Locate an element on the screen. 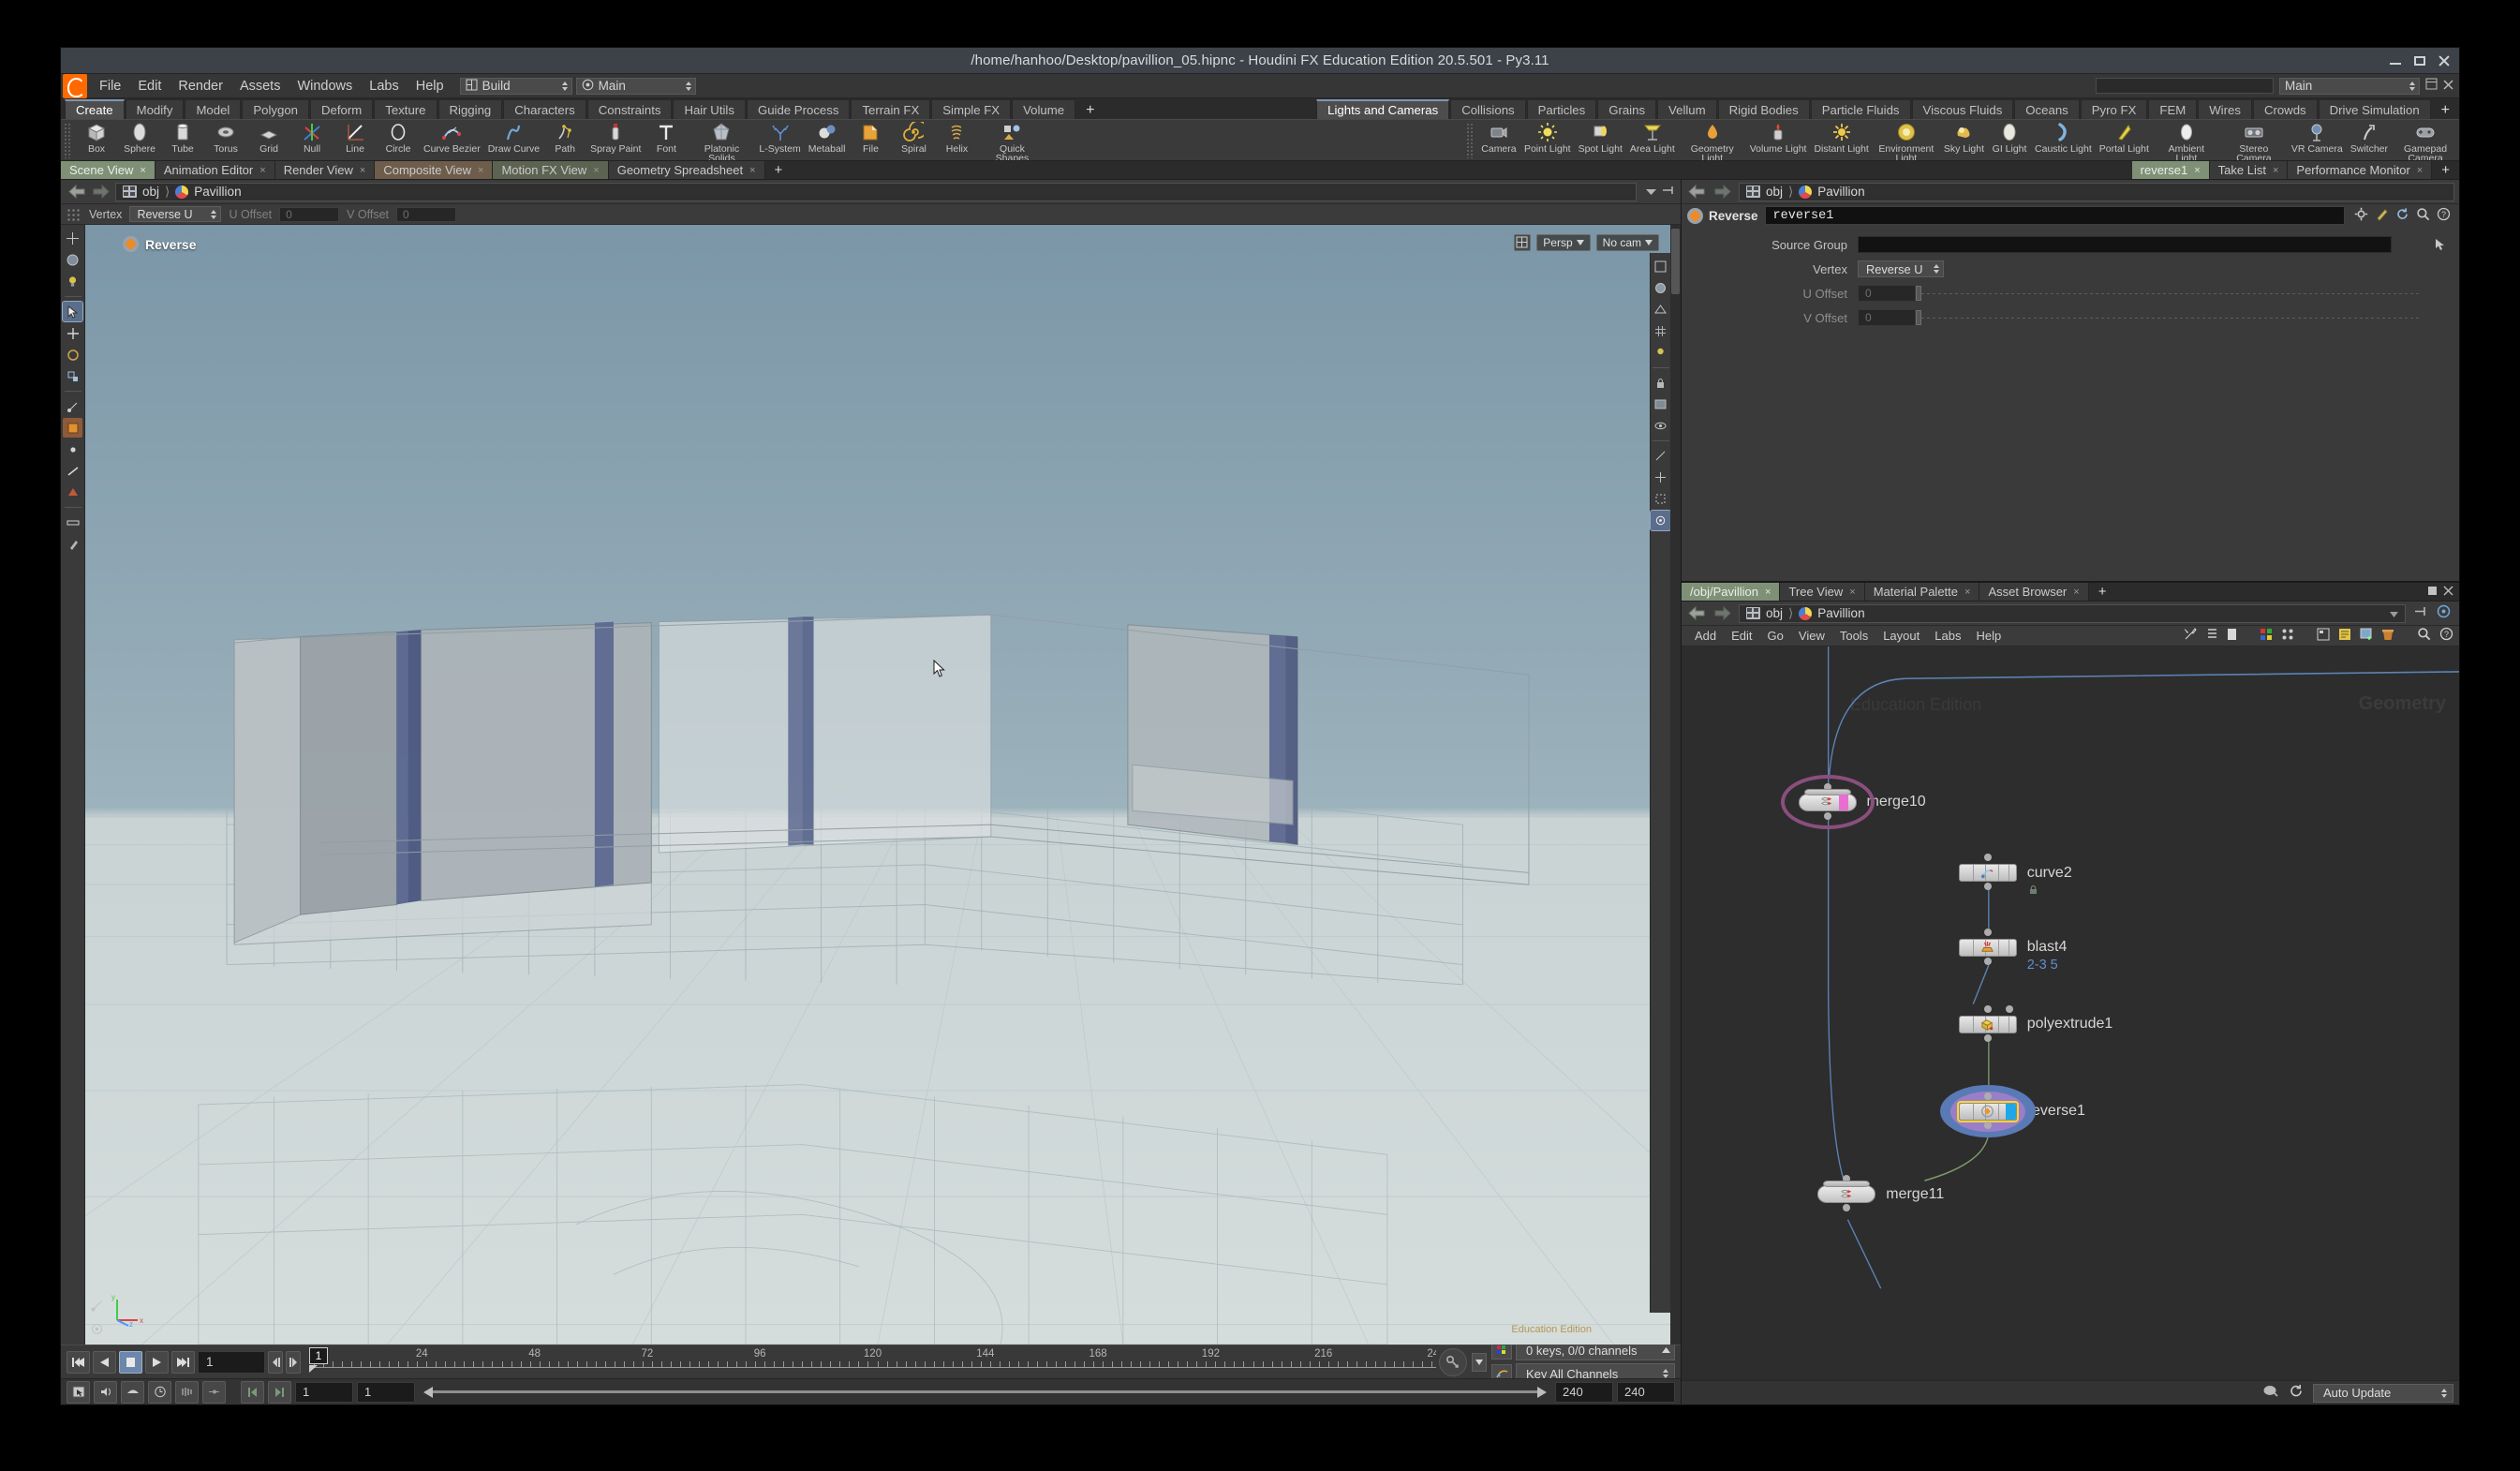  network-node-blast4: blast4 2-3 5 is located at coordinates (2012, 951).